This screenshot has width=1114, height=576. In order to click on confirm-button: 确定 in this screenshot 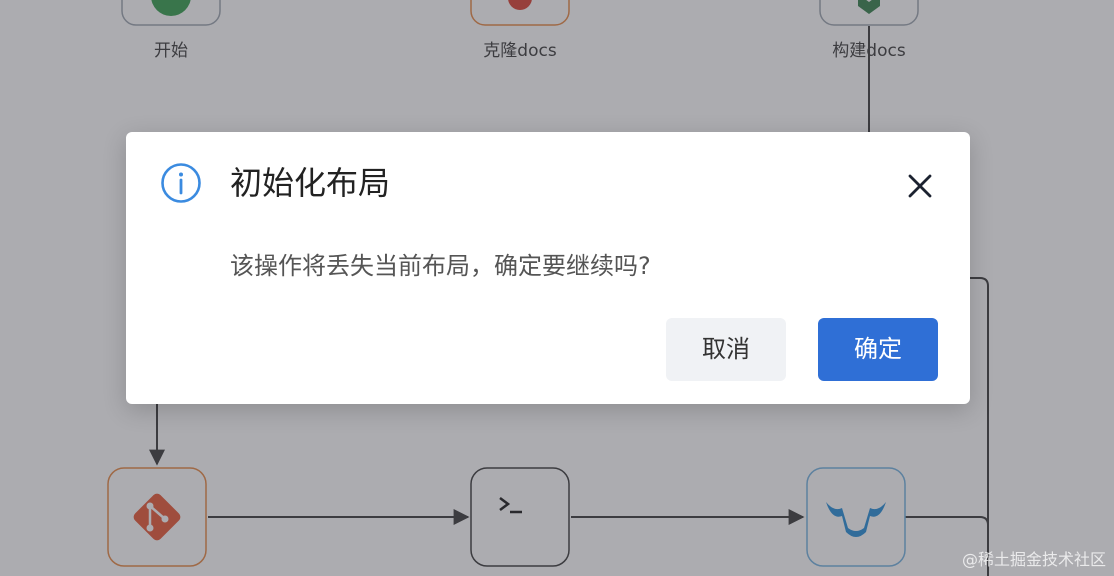, I will do `click(878, 349)`.